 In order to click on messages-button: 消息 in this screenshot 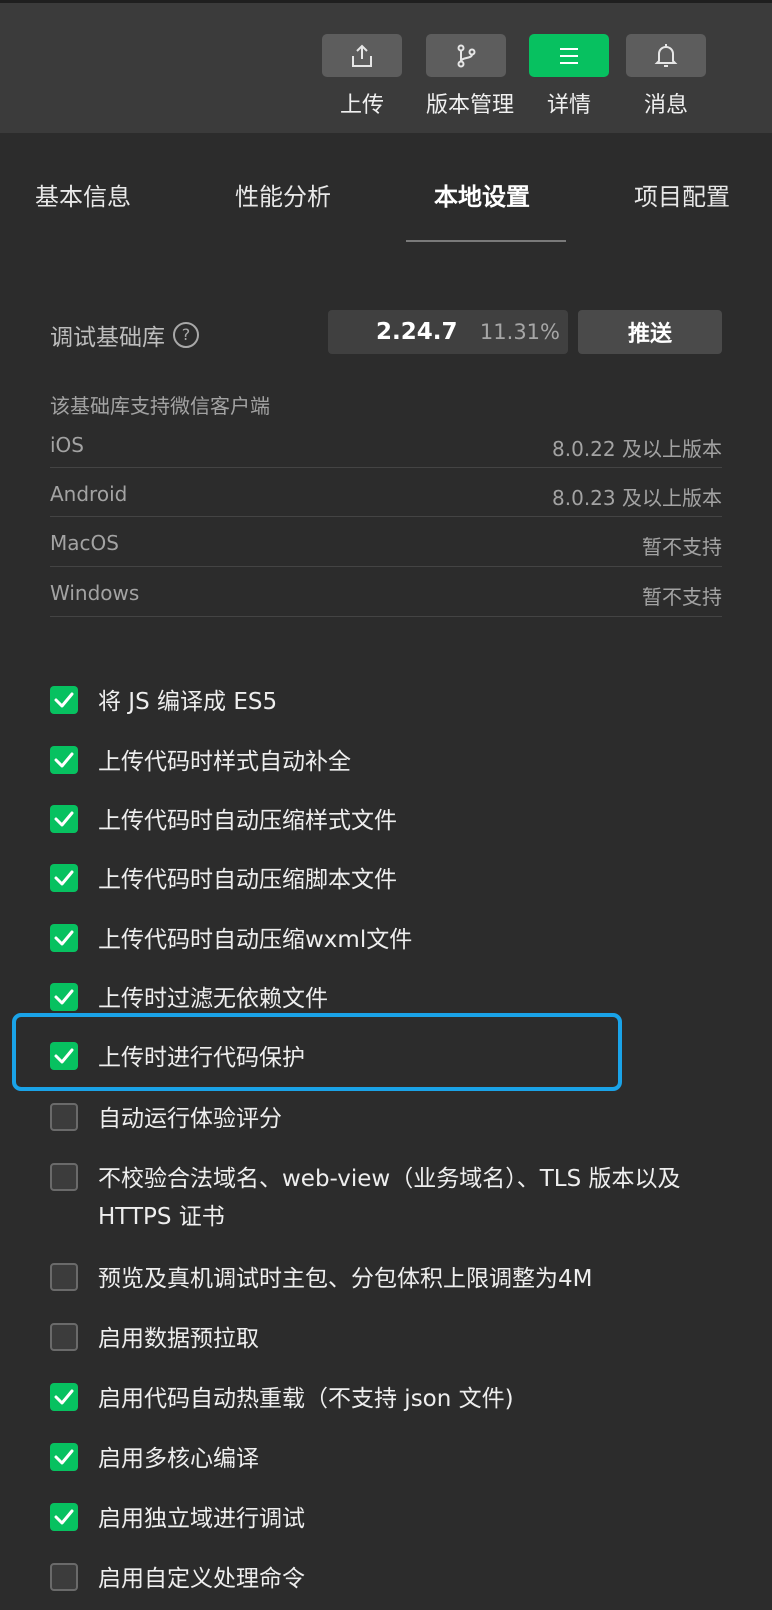, I will do `click(666, 89)`.